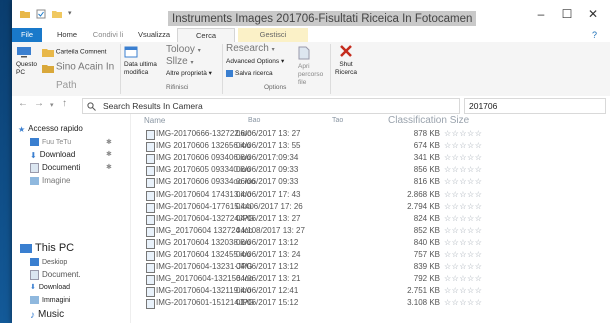 This screenshot has height=323, width=610. I want to click on forward-arrow-icon: →, so click(39, 103).